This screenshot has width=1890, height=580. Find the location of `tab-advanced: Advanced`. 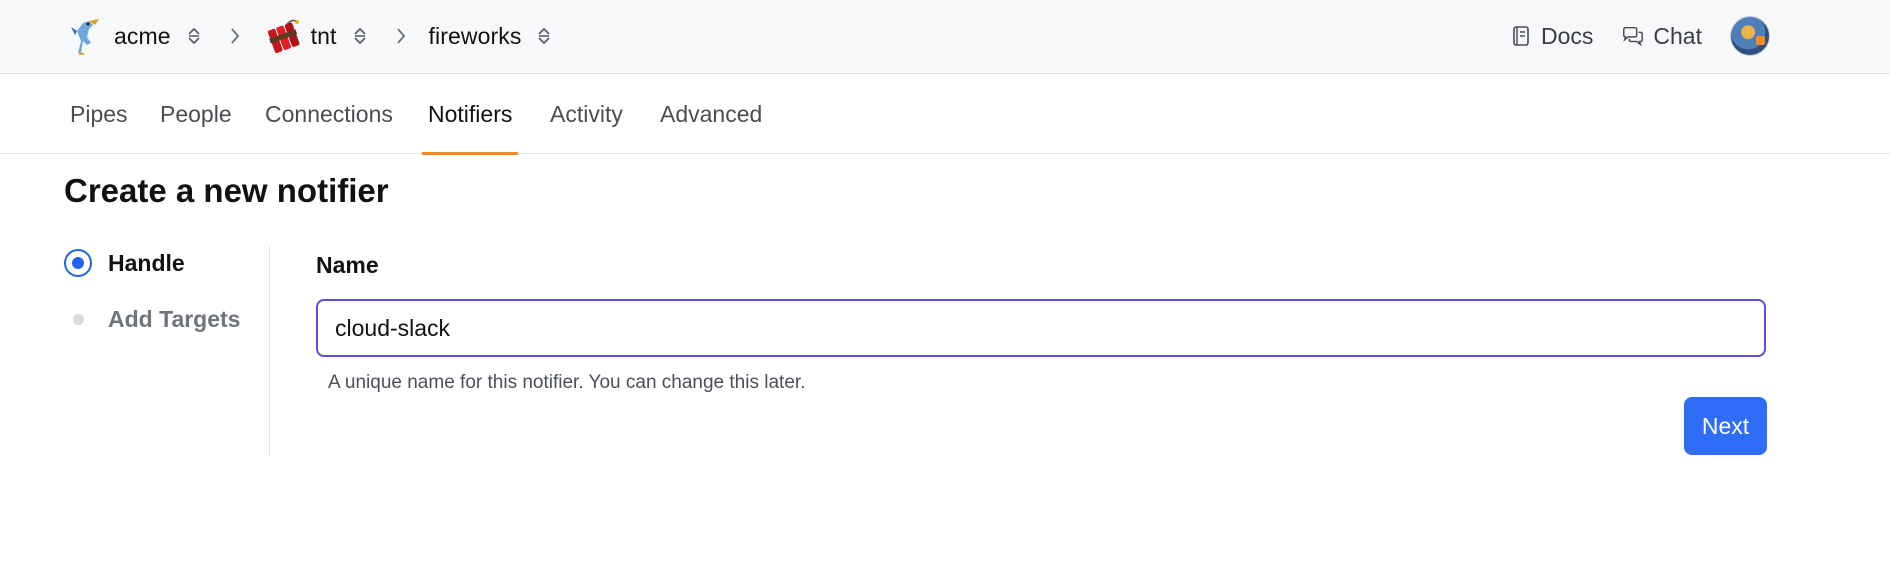

tab-advanced: Advanced is located at coordinates (711, 114).